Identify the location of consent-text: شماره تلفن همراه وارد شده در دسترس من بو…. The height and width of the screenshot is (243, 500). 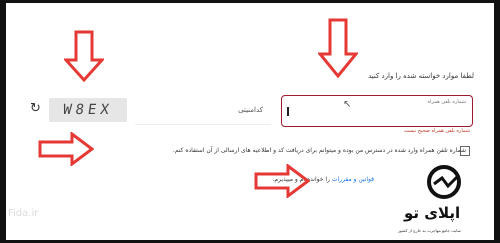
(319, 150).